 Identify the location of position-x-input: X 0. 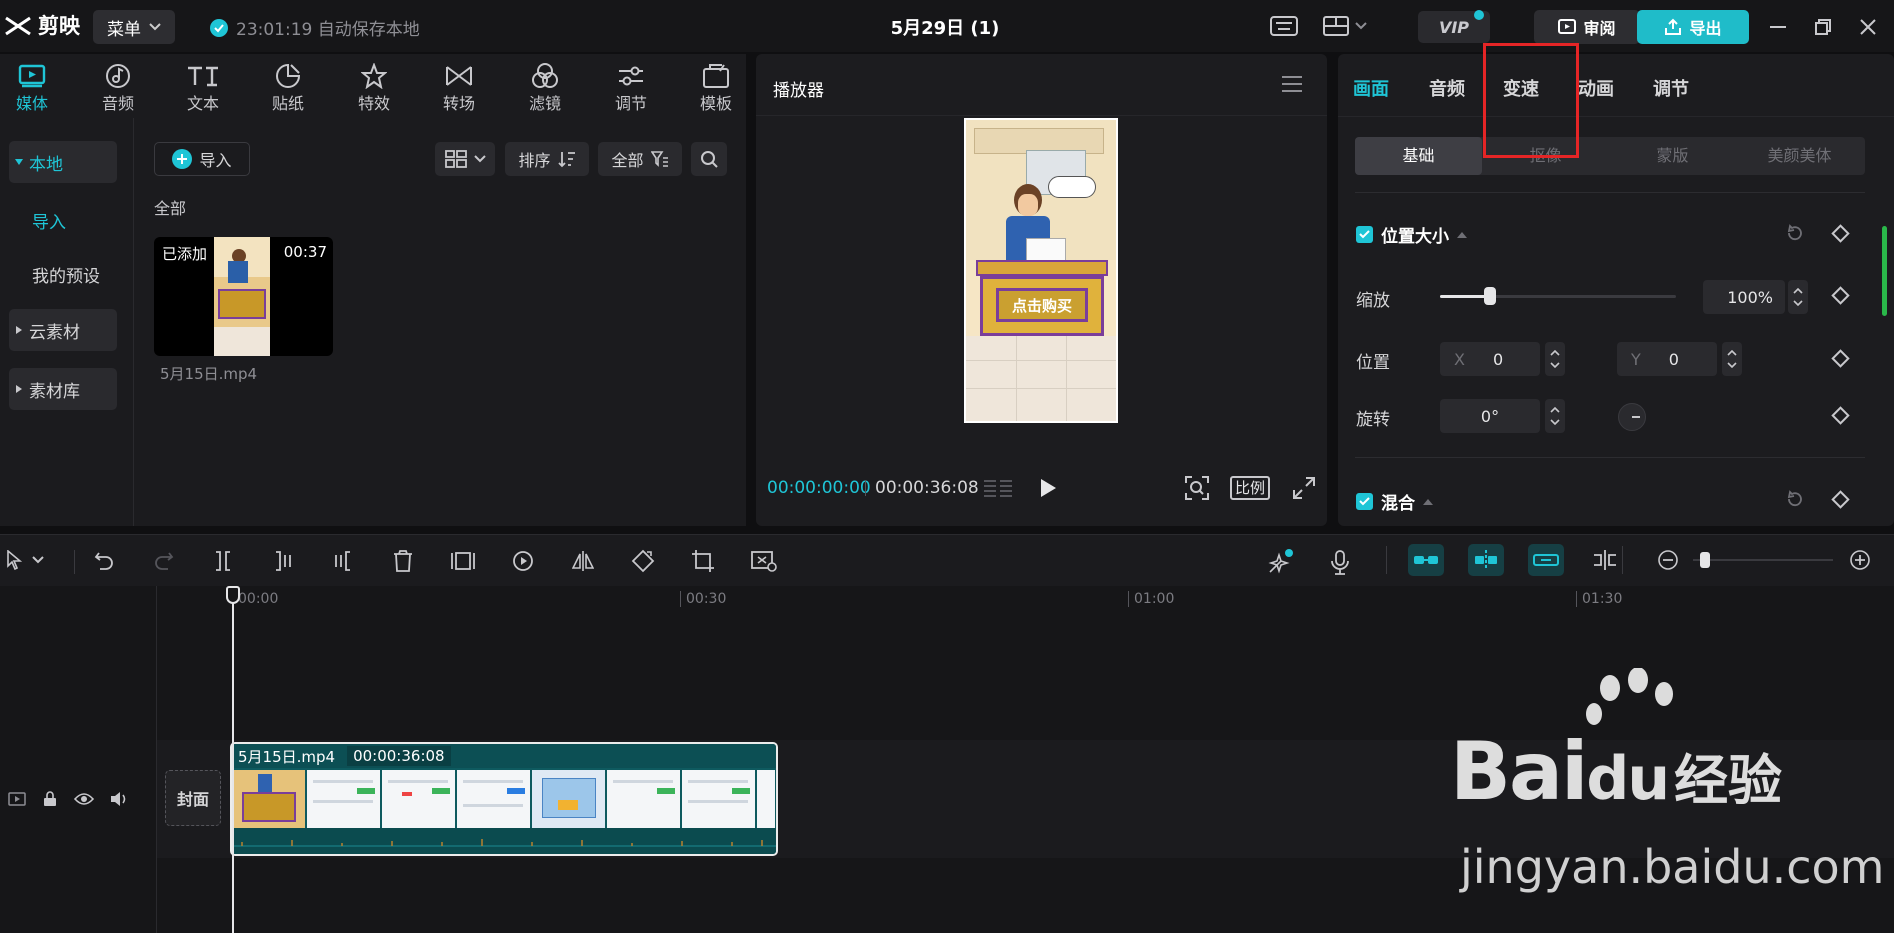
(1490, 359).